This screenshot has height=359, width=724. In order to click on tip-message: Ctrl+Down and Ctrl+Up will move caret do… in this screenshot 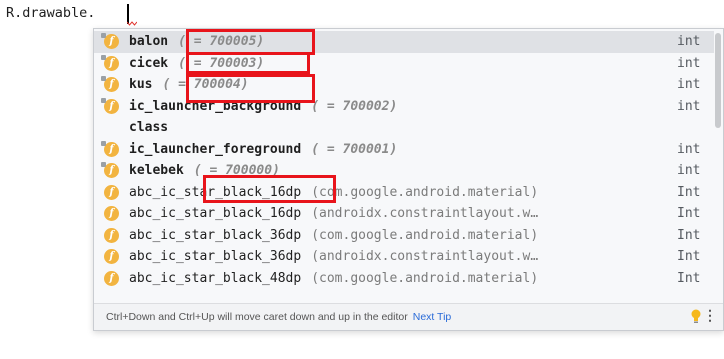, I will do `click(257, 317)`.